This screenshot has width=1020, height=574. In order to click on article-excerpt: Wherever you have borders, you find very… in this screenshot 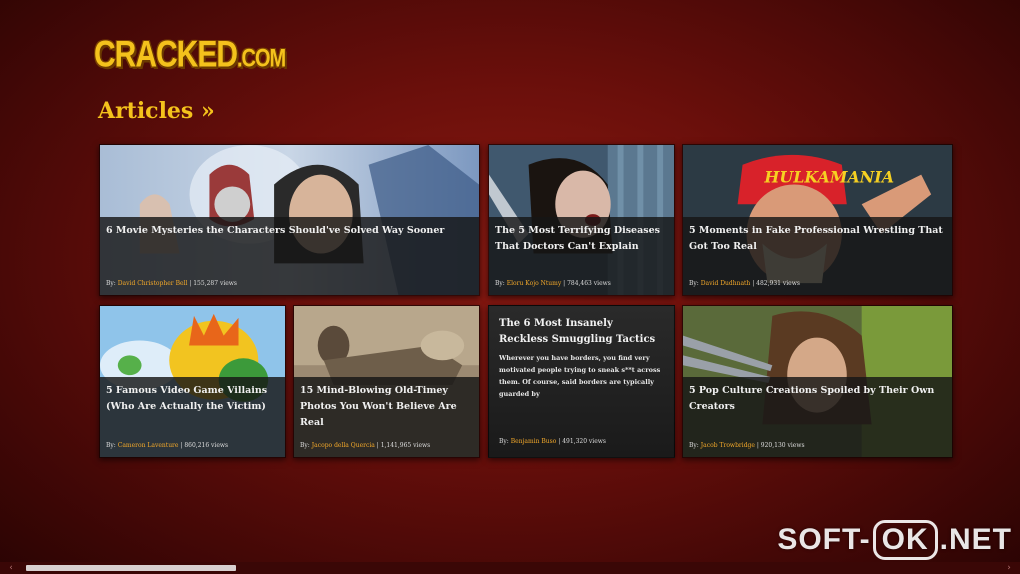, I will do `click(580, 376)`.